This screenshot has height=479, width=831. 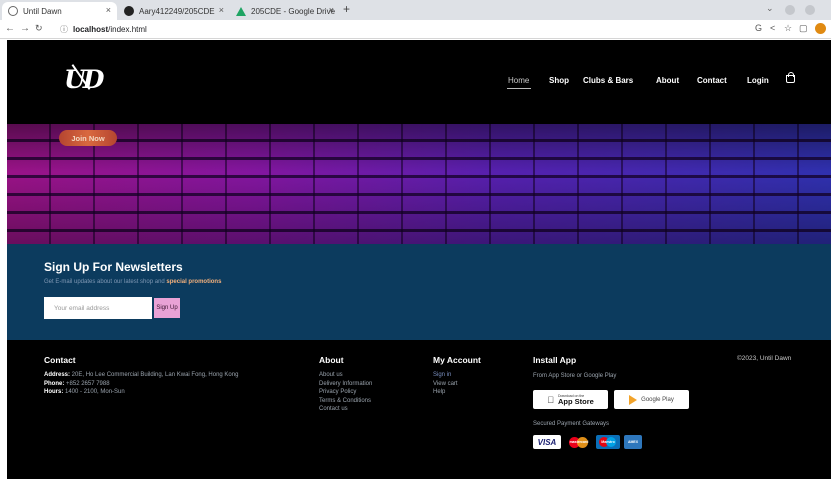 I want to click on tab-github: Aary412249/205CDE ×, so click(x=174, y=11).